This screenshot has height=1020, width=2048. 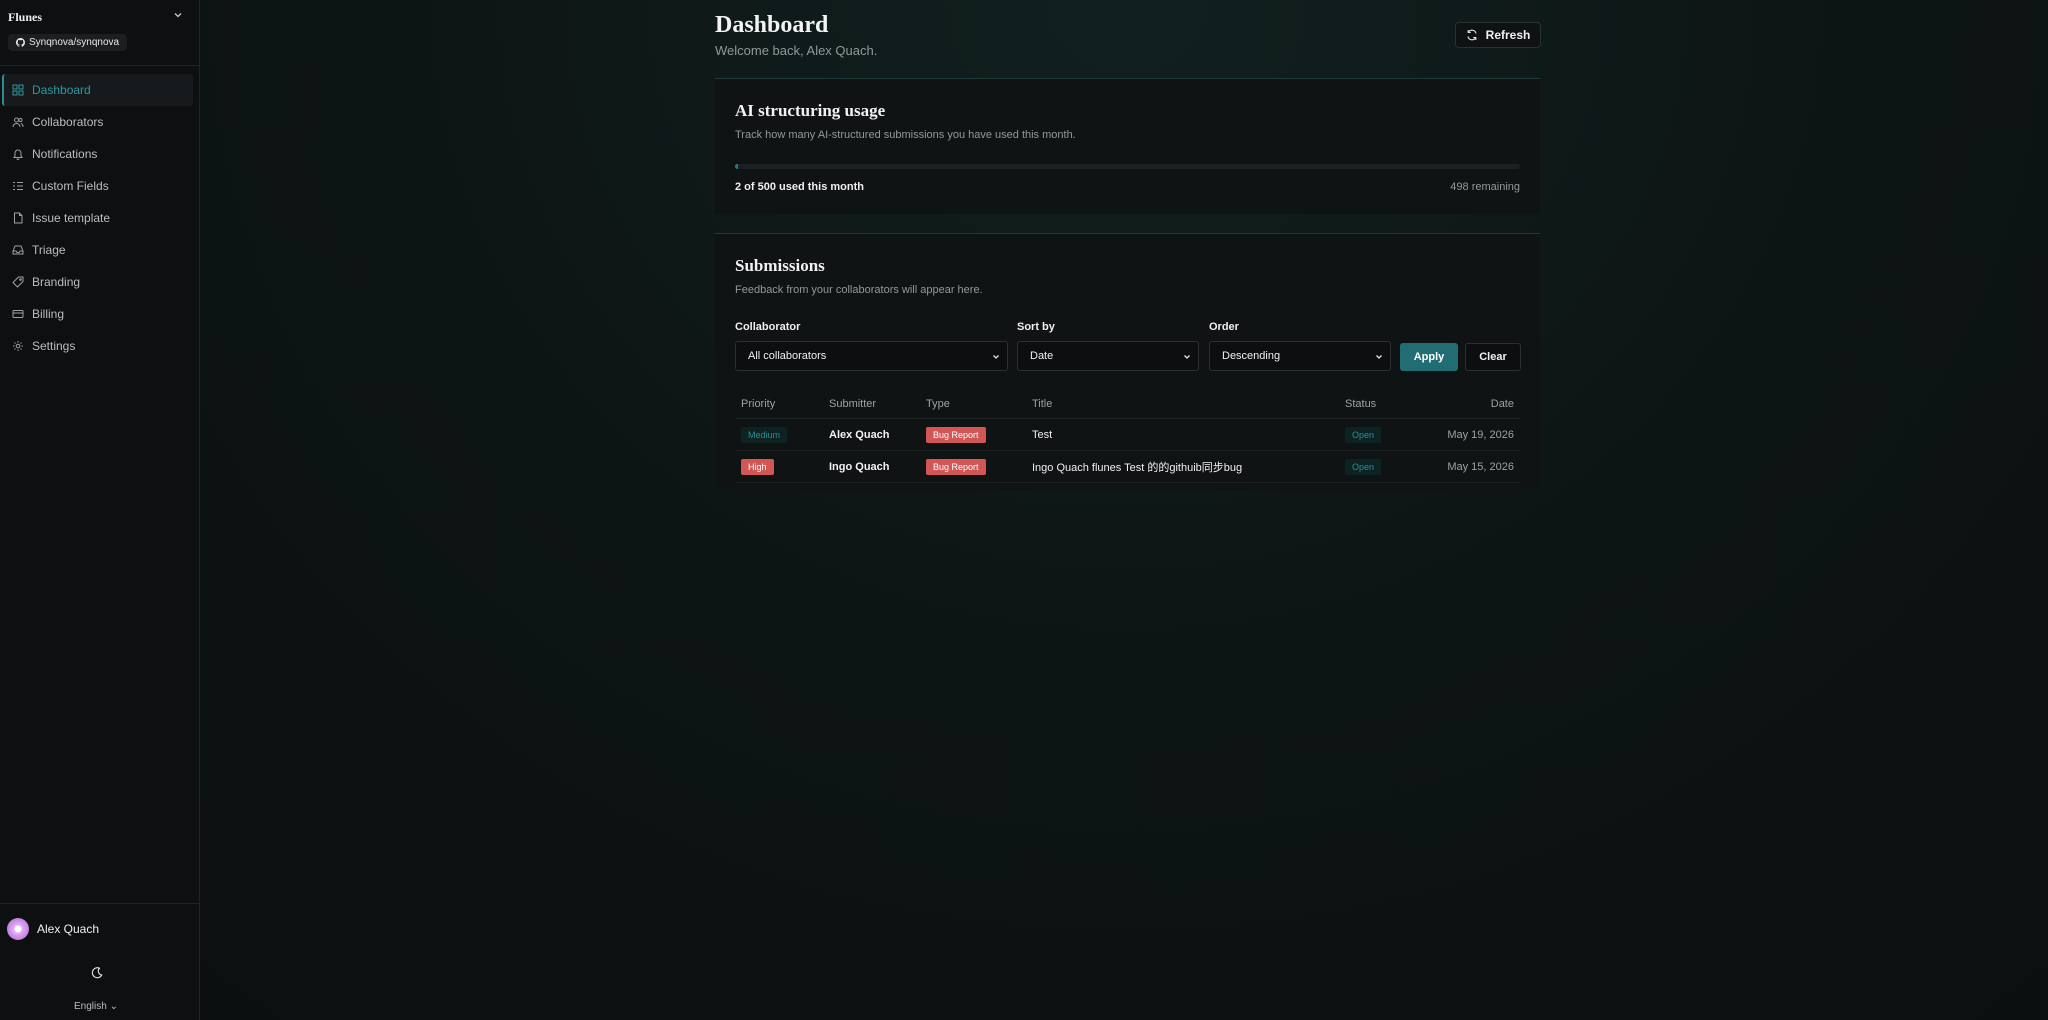 What do you see at coordinates (1493, 357) in the screenshot?
I see `clear-button: Clear` at bounding box center [1493, 357].